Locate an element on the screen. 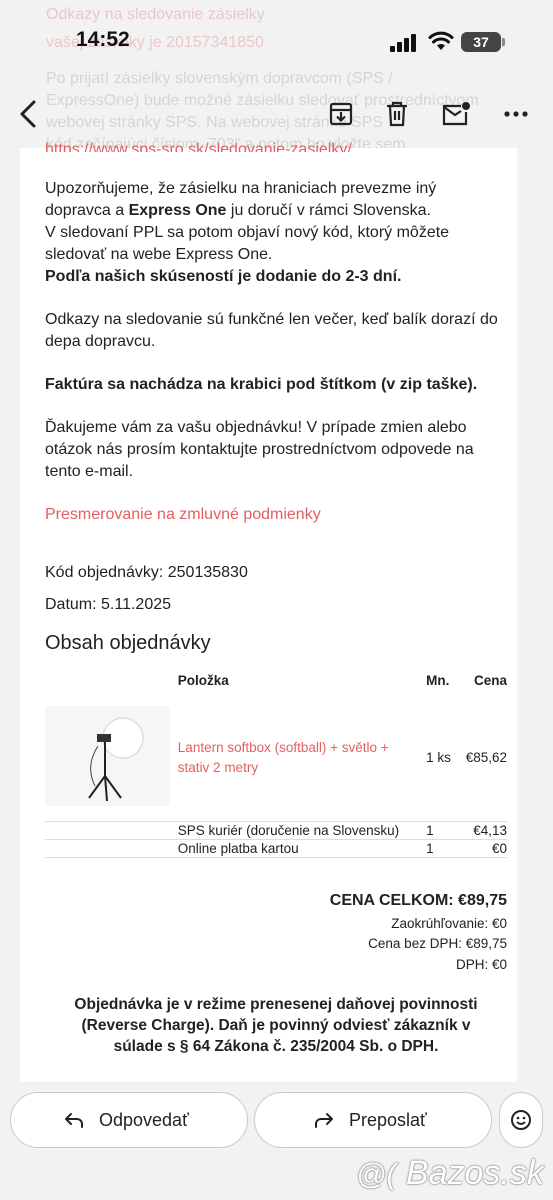 The width and height of the screenshot is (553, 1200). rounding: Zaokrúhľovanie: €0 is located at coordinates (449, 923).